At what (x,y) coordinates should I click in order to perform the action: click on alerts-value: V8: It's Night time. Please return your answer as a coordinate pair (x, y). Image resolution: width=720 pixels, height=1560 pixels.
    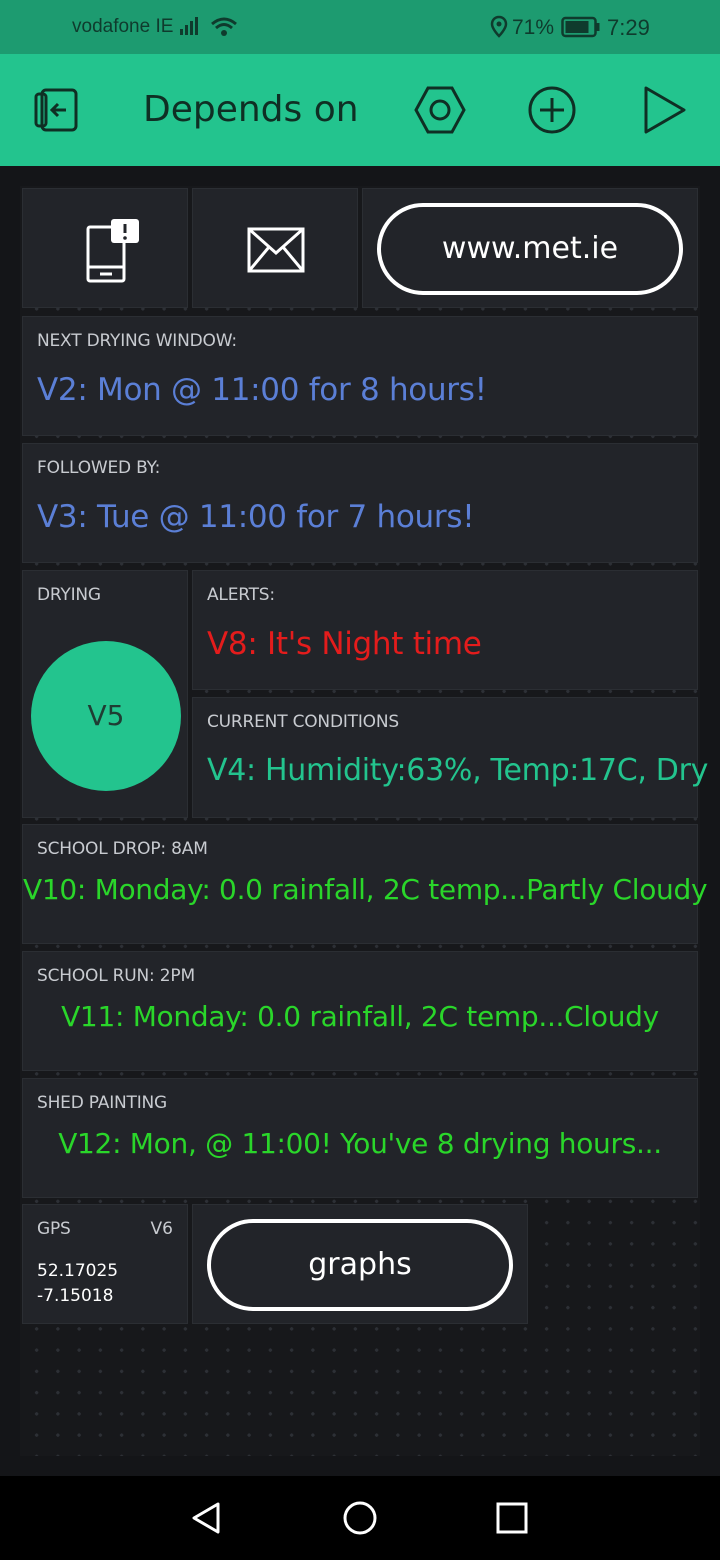
    Looking at the image, I should click on (344, 644).